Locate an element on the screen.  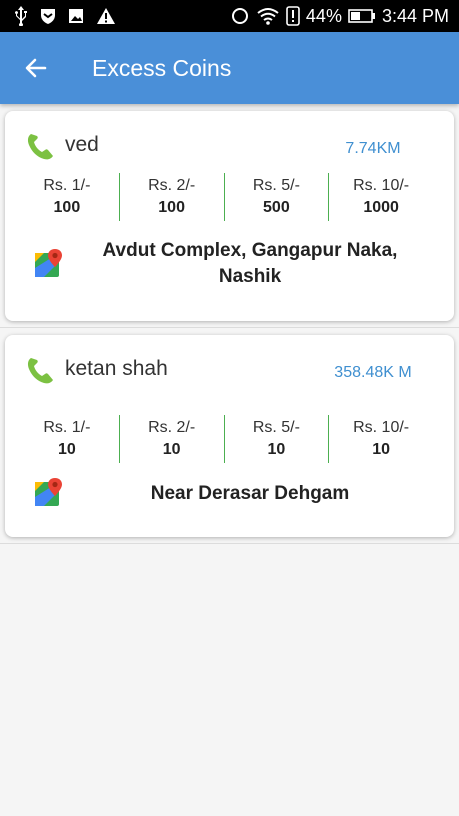
battery-percent: 44% is located at coordinates (323, 15).